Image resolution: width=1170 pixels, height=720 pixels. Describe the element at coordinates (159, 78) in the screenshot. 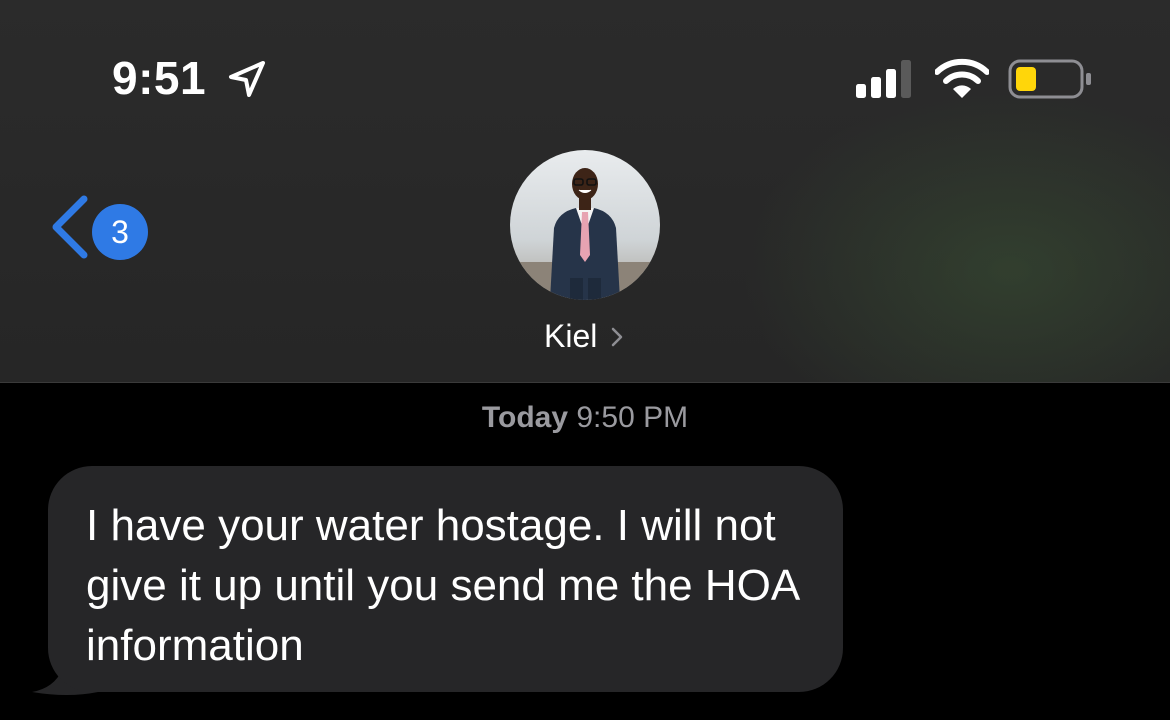

I see `status-time: 9:51` at that location.